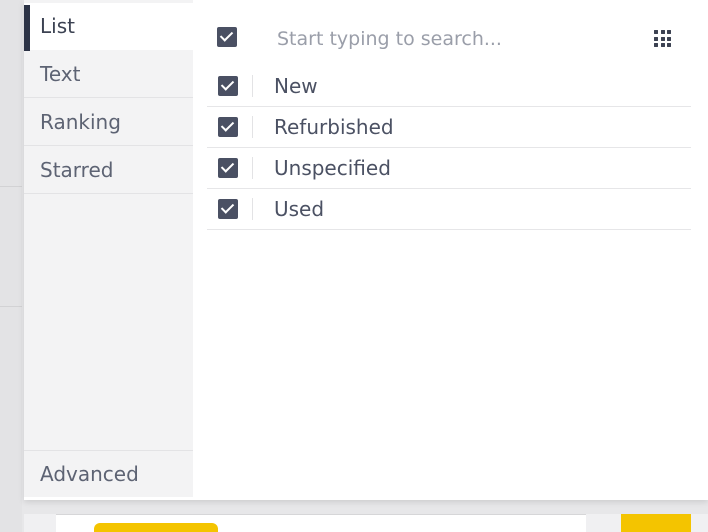  I want to click on select-all-checkbox, so click(227, 37).